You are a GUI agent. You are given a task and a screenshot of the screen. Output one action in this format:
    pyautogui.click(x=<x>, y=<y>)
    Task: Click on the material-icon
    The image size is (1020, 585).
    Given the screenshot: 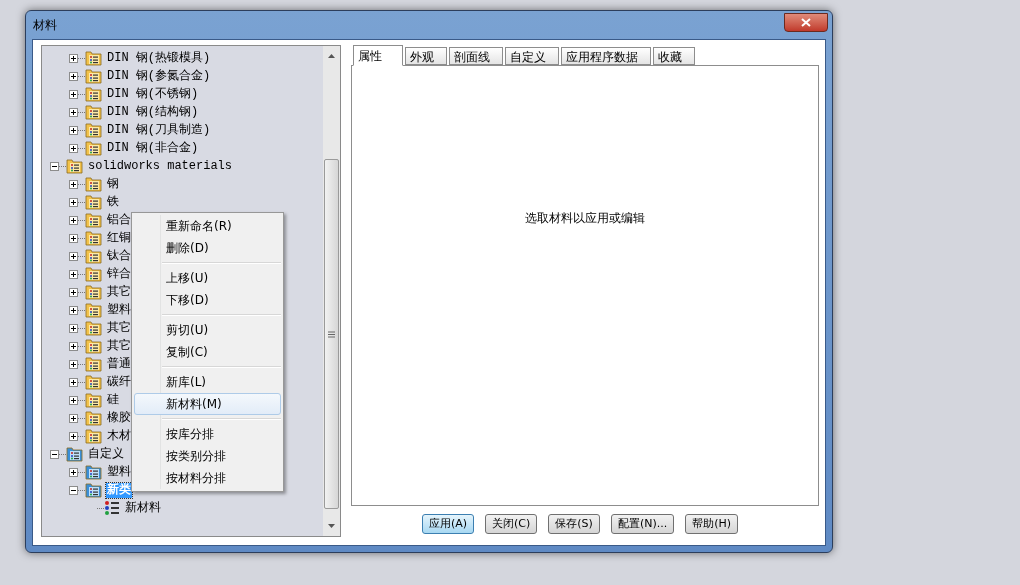 What is the action you would take?
    pyautogui.click(x=112, y=508)
    